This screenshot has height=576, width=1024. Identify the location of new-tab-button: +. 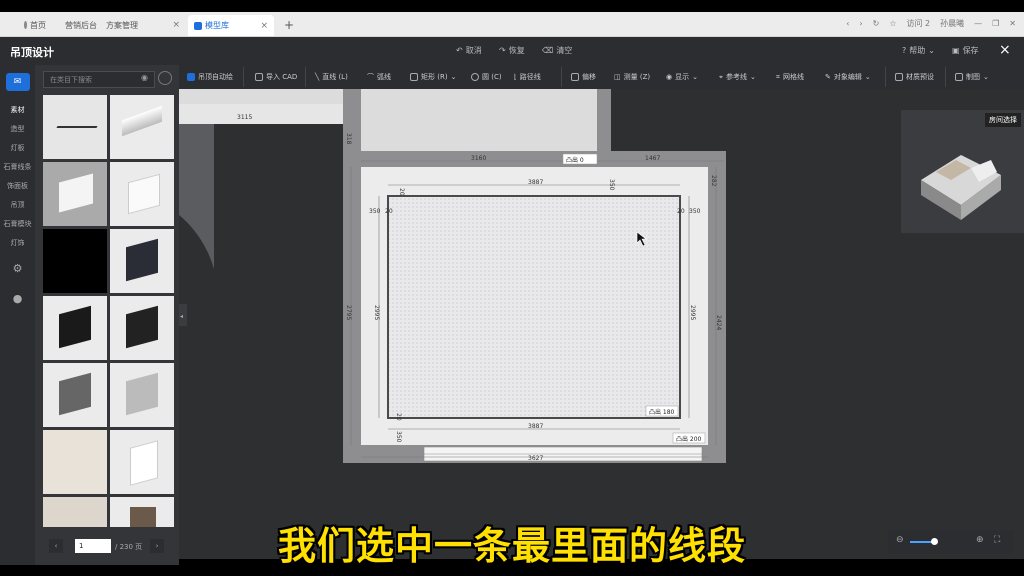
(288, 25).